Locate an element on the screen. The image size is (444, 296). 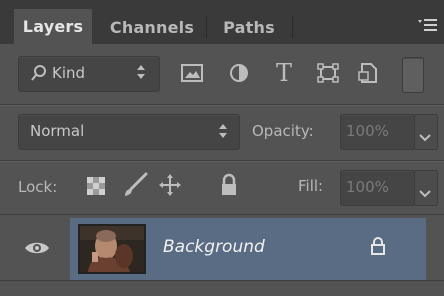
search-icon is located at coordinates (39, 75).